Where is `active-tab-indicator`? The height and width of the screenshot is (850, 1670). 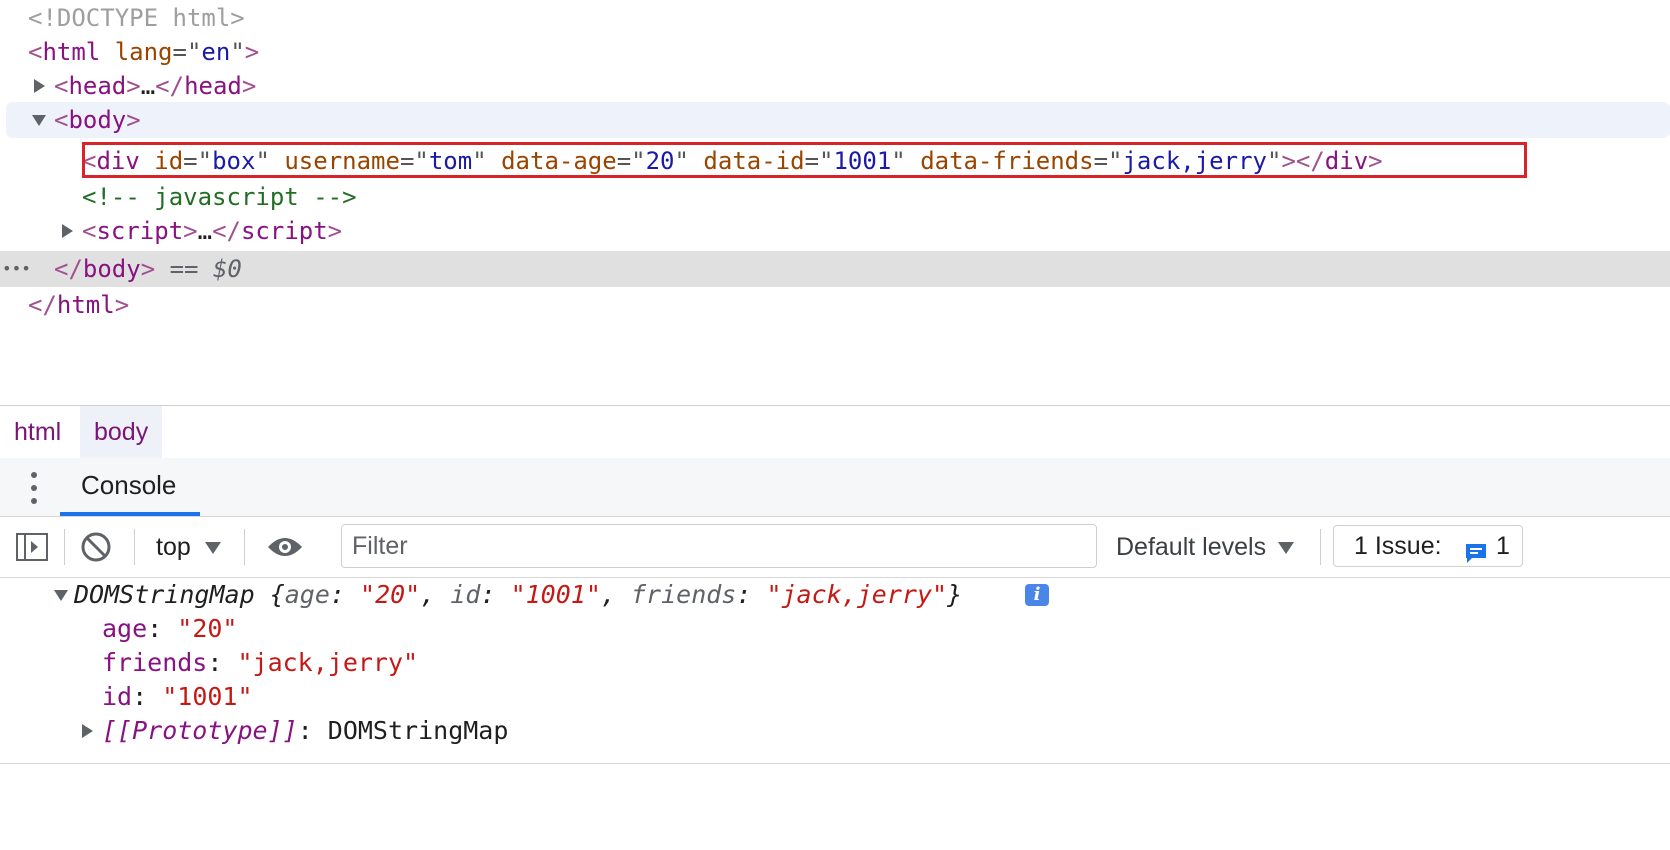
active-tab-indicator is located at coordinates (130, 514).